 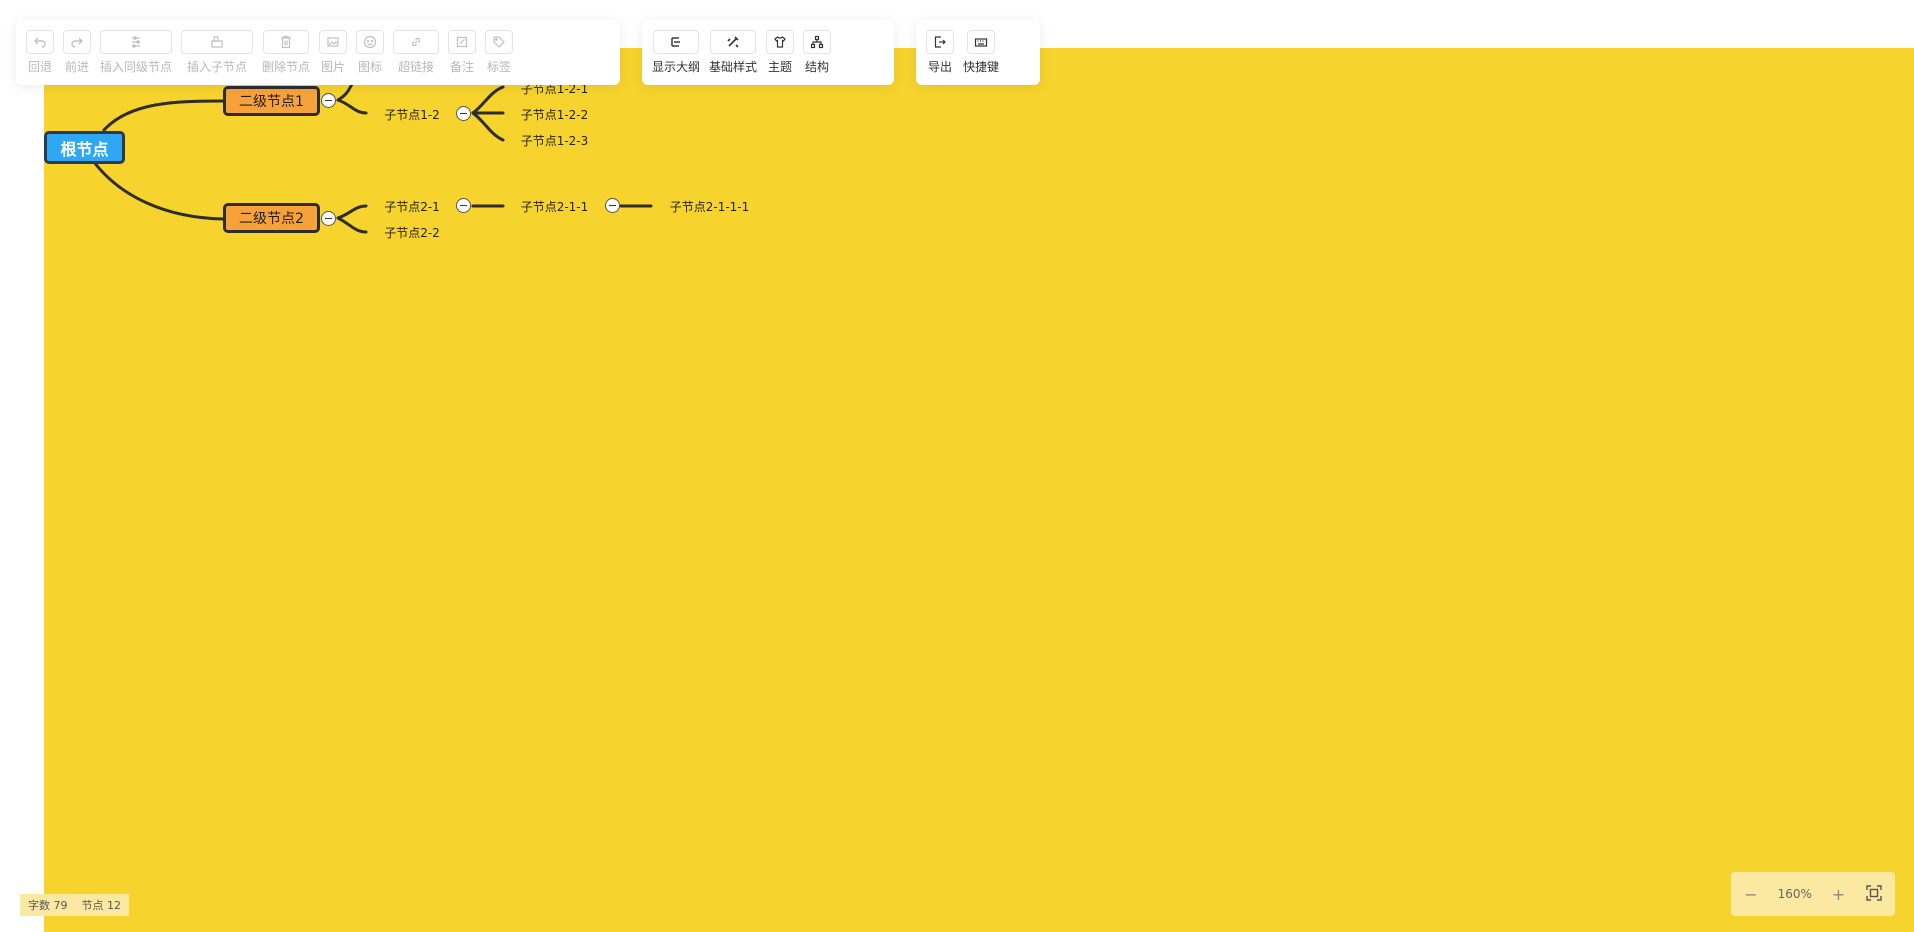 What do you see at coordinates (74, 905) in the screenshot?
I see `status-bar: 字数 79 节点 12` at bounding box center [74, 905].